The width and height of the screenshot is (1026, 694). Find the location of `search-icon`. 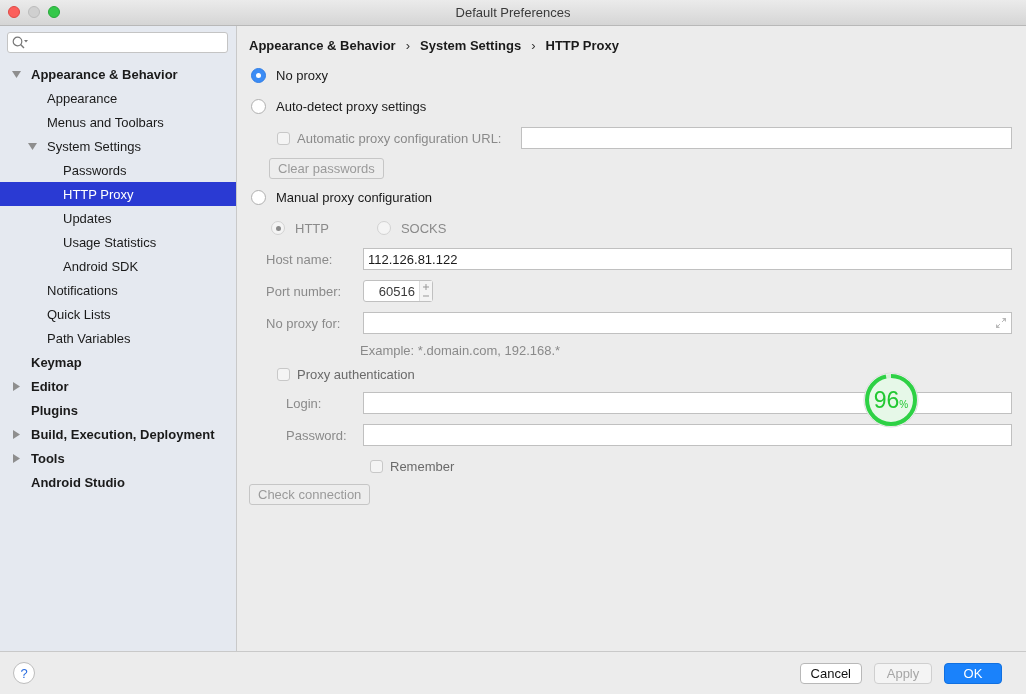

search-icon is located at coordinates (20, 42).